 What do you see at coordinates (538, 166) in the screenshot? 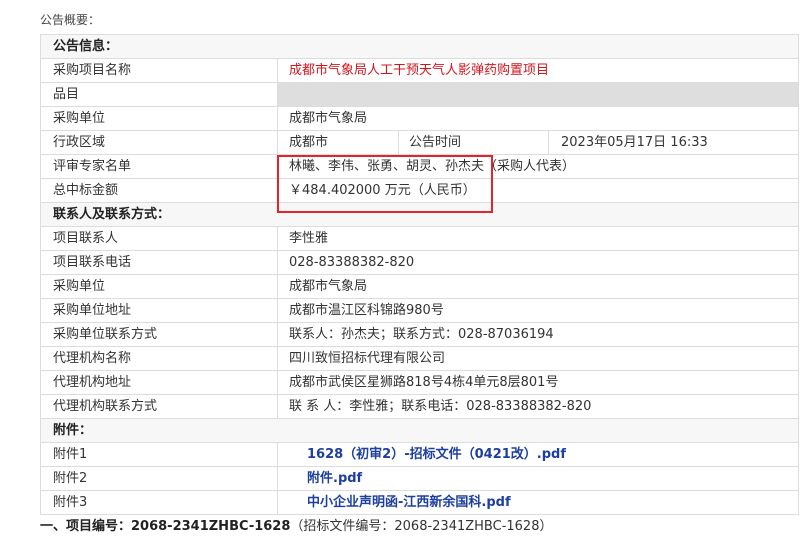
I see `experts-value: 林曦、李伟、张勇、胡灵、孙杰夫（采购人代表）` at bounding box center [538, 166].